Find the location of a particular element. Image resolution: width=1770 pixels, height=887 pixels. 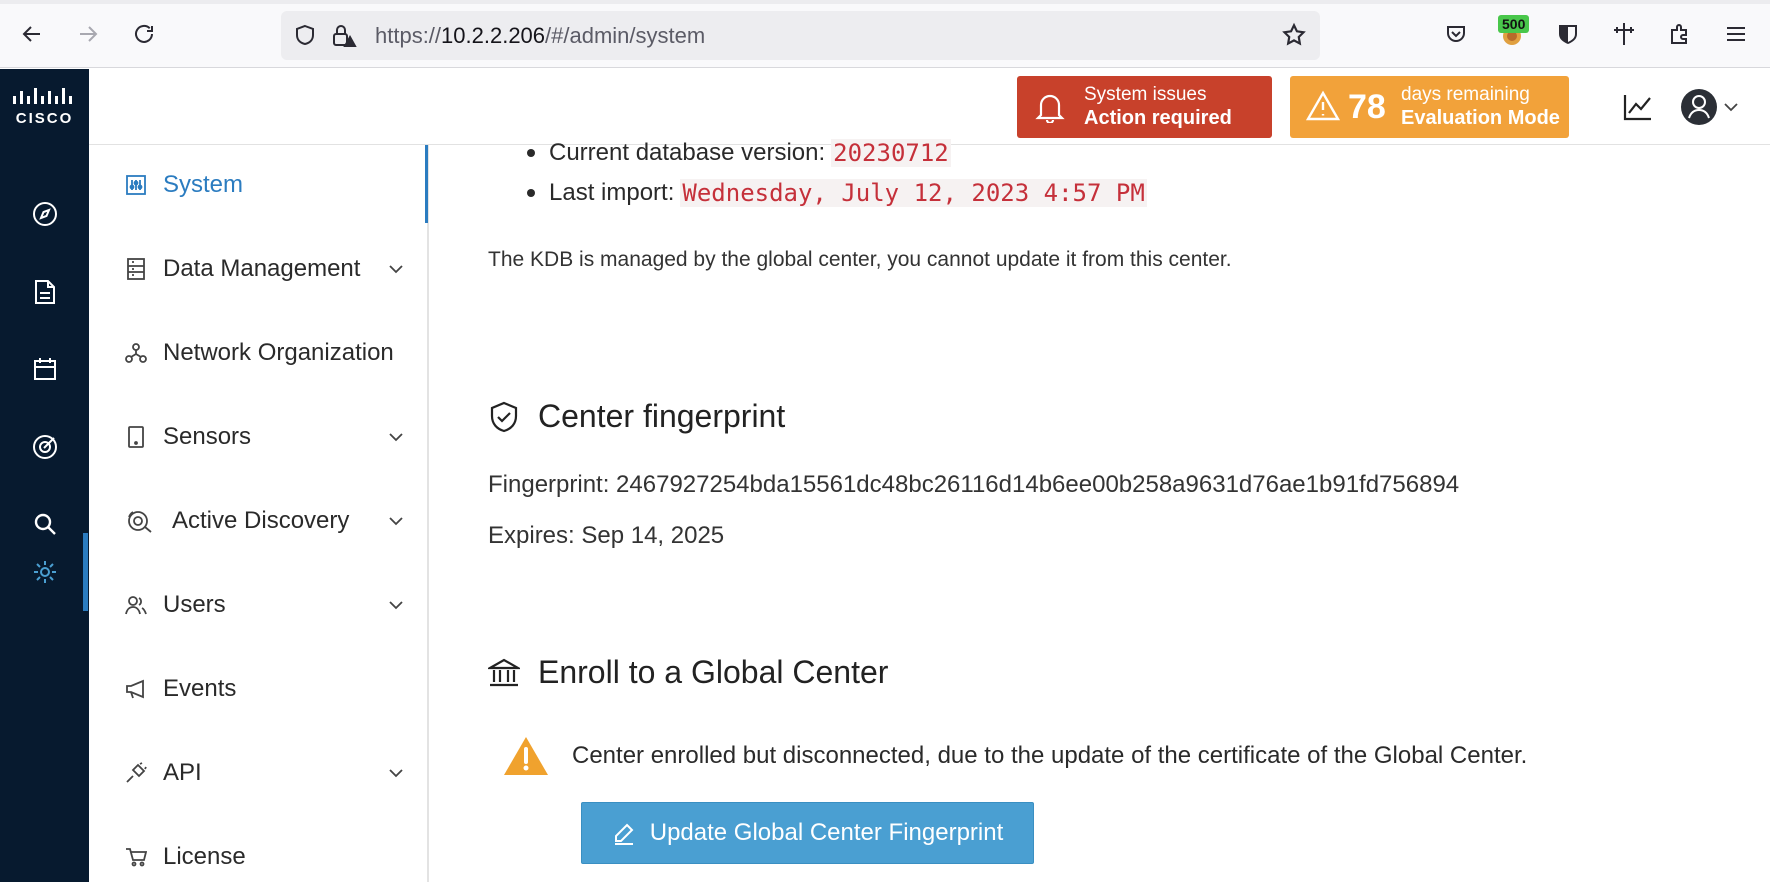

shield-password-icon is located at coordinates (1568, 34).